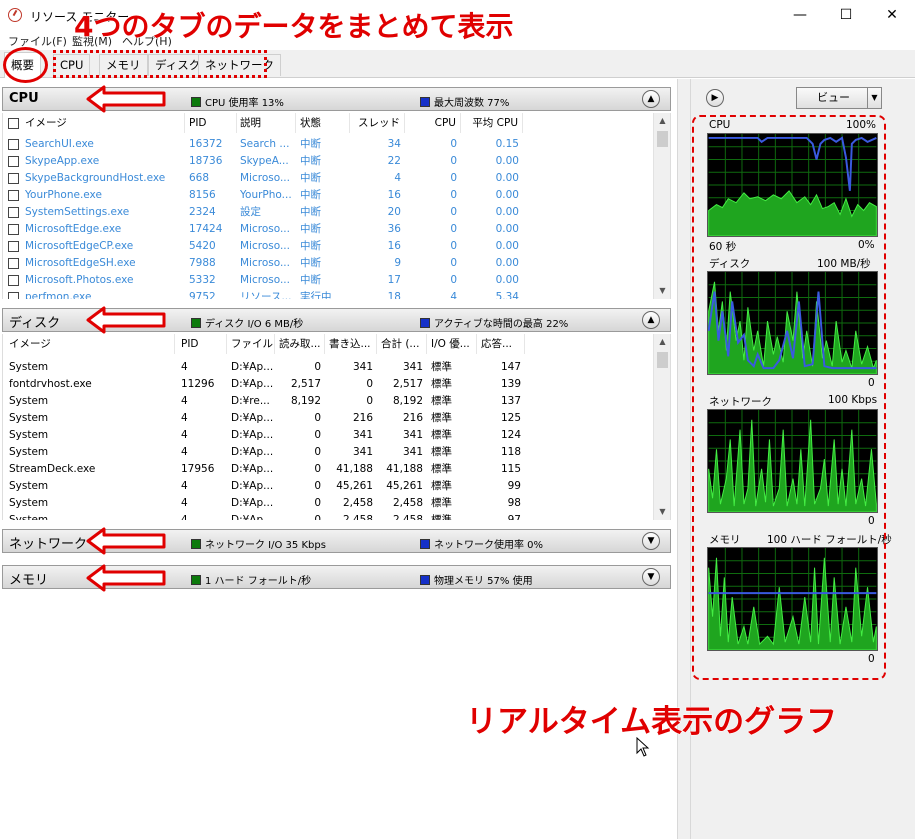  Describe the element at coordinates (833, 97) in the screenshot. I see `view-button-label: ビュー` at that location.